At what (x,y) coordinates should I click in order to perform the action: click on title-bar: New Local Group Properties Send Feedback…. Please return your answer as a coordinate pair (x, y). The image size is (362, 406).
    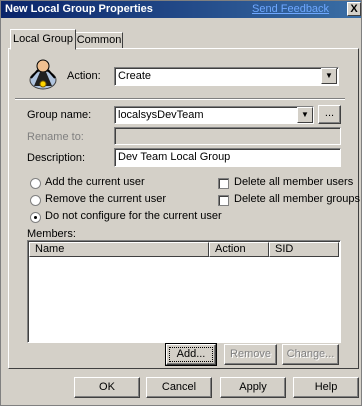
    Looking at the image, I should click on (181, 9).